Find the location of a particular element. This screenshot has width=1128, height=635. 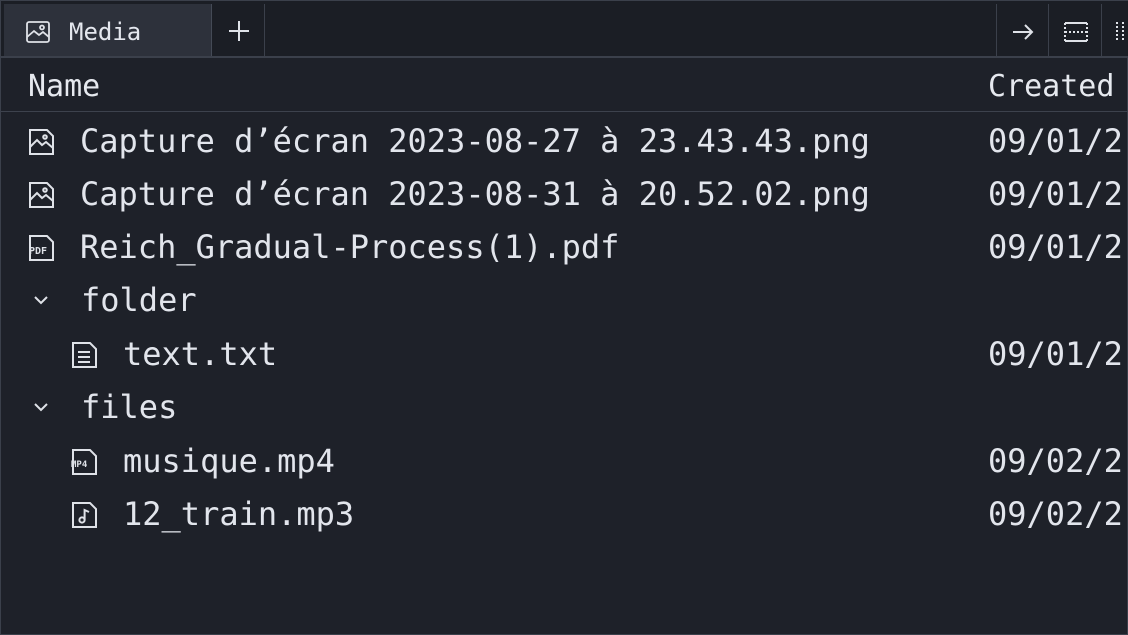

folder-name: files is located at coordinates (129, 407).